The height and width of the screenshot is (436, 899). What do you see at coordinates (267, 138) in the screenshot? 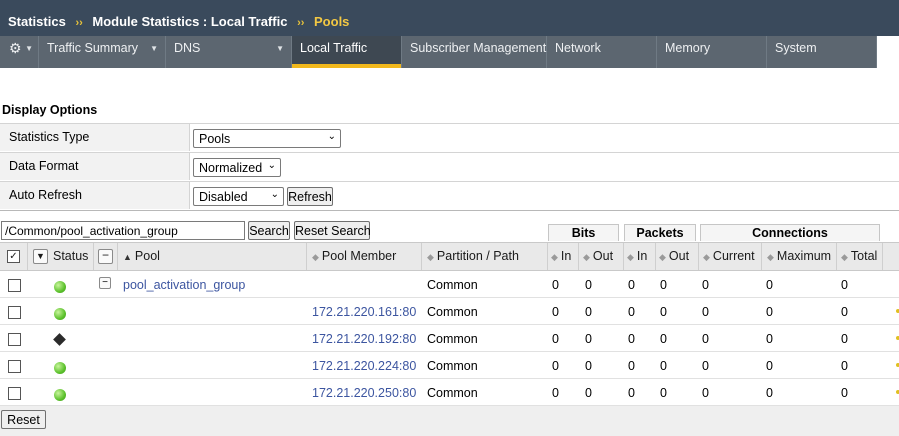
I see `statistics-type-select: Pools ⌄` at bounding box center [267, 138].